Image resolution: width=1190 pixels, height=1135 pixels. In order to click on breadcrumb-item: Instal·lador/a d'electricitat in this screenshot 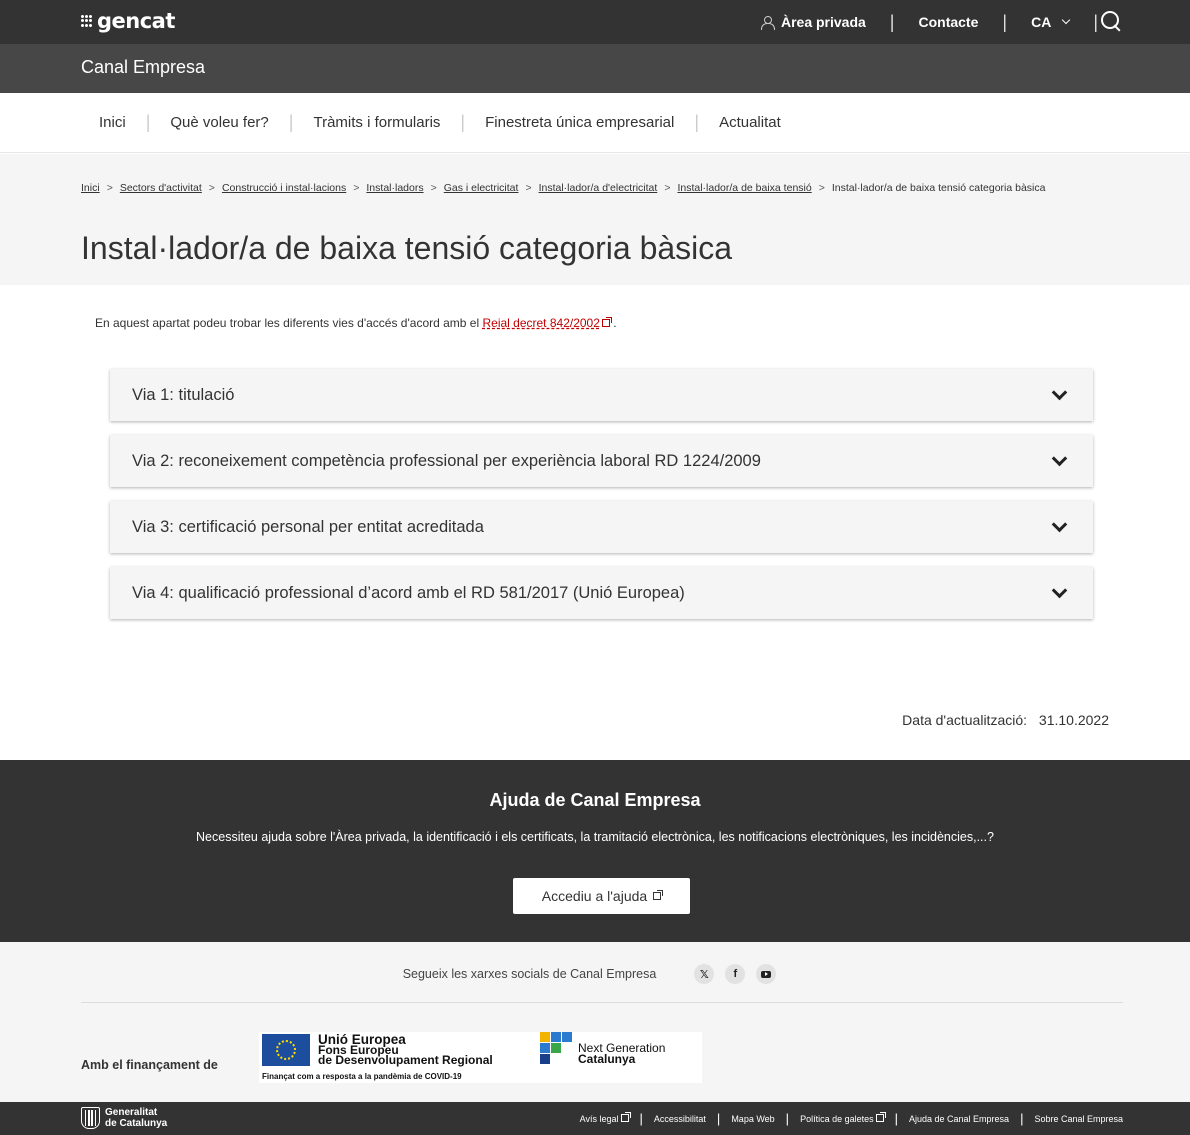, I will do `click(598, 188)`.